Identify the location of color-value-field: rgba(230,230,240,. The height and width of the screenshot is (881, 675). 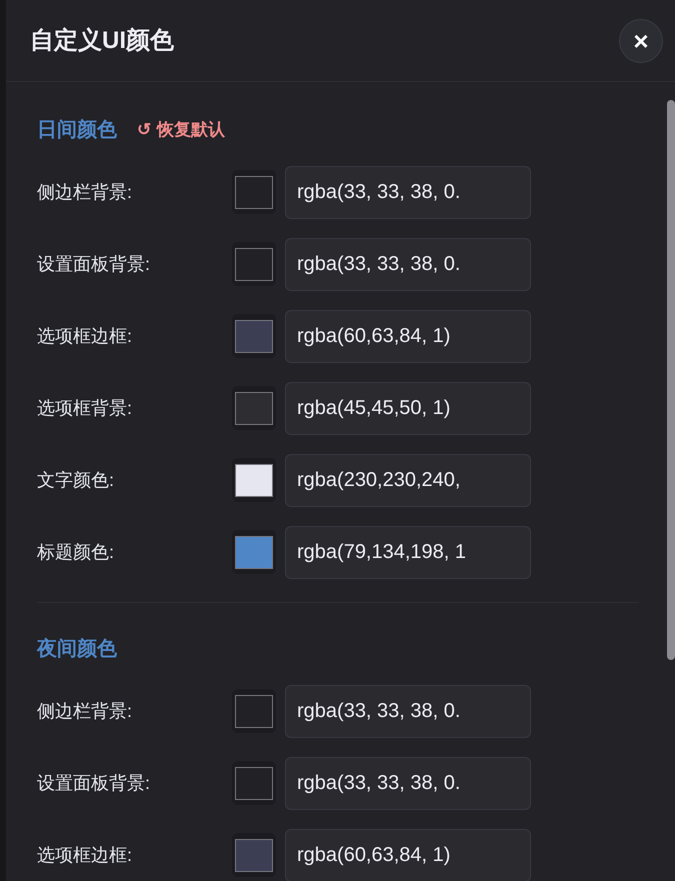
(408, 480).